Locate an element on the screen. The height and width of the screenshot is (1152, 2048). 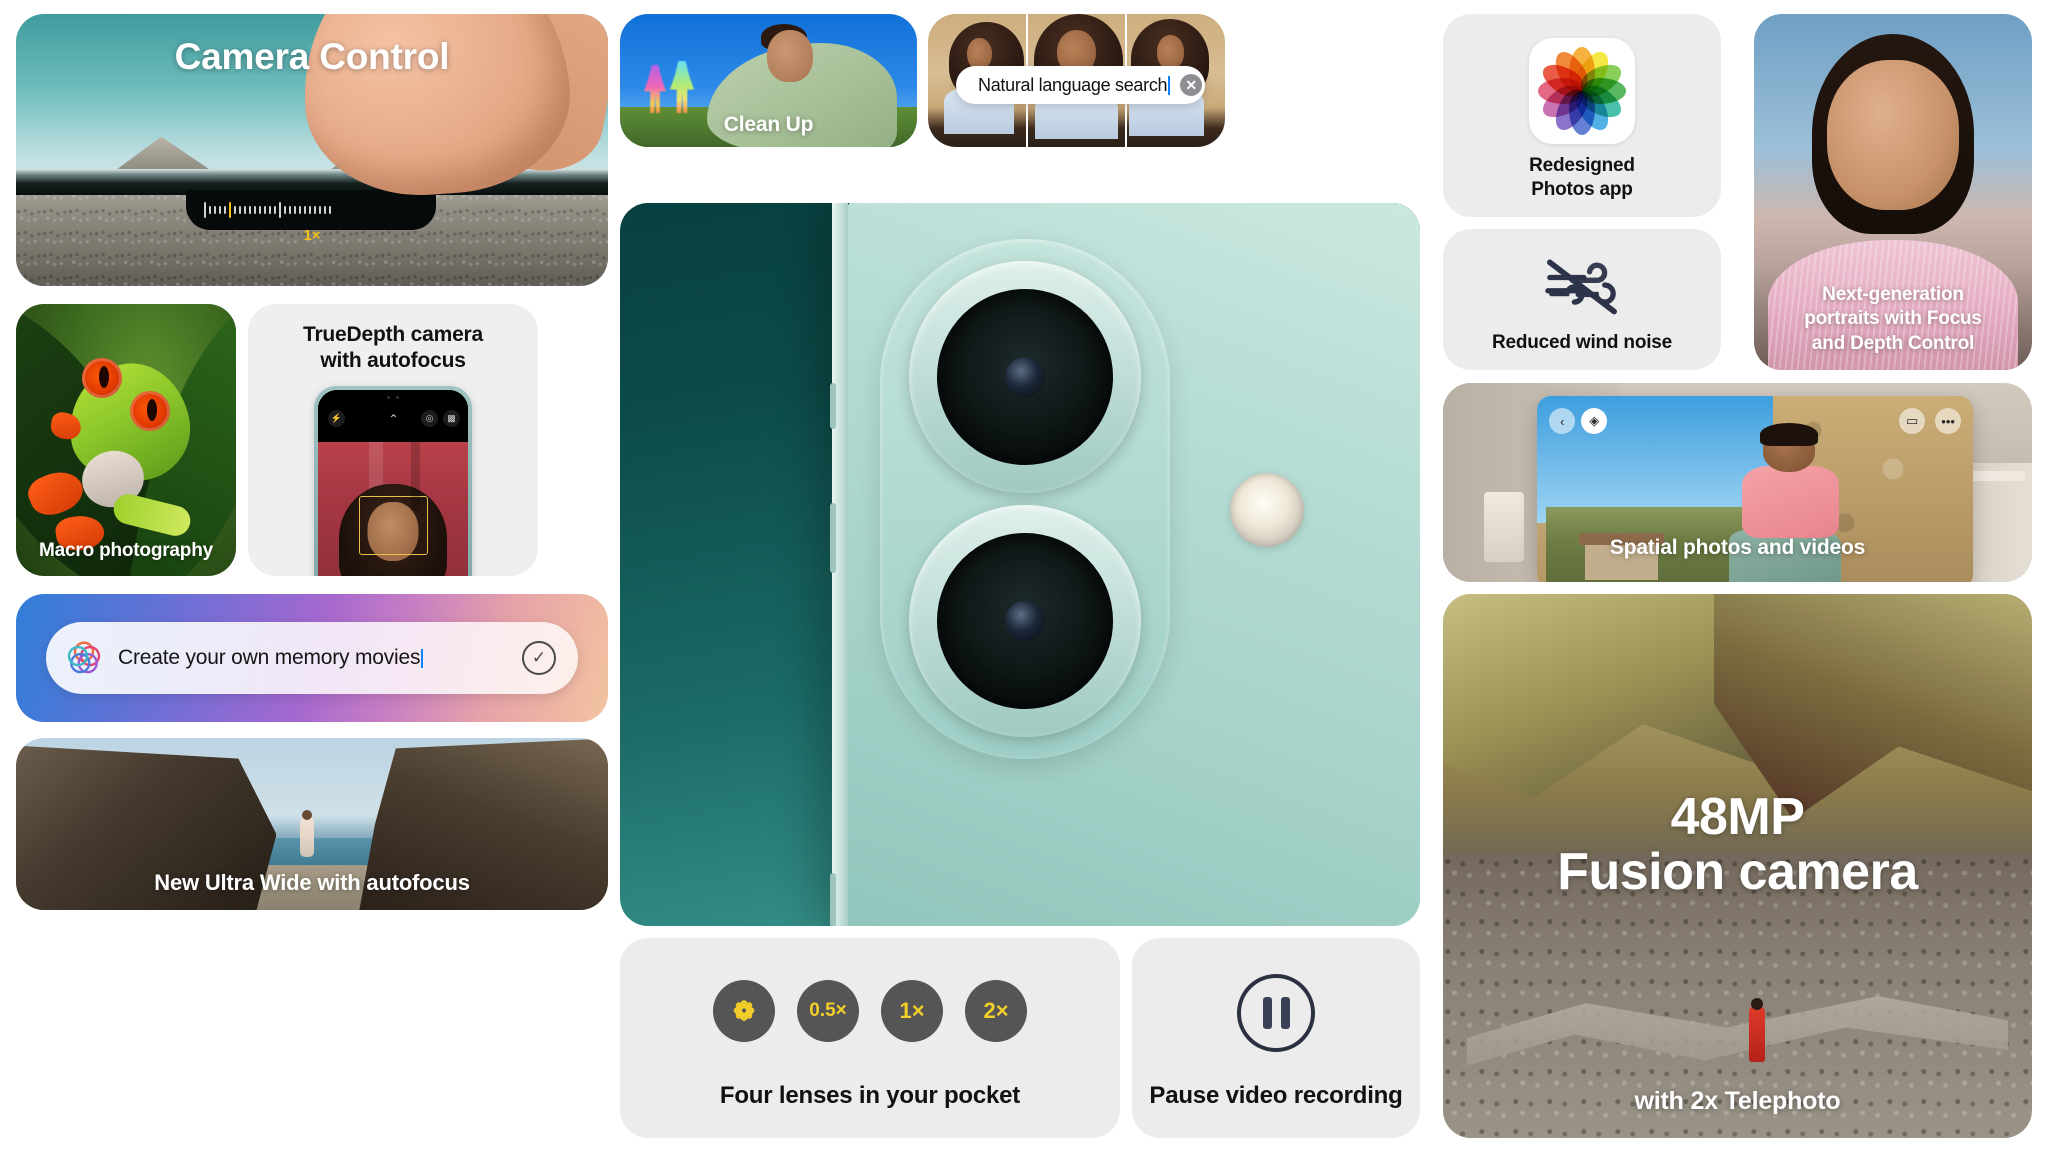
tile-natural-language-search: Natural language search ✕ is located at coordinates (1076, 80).